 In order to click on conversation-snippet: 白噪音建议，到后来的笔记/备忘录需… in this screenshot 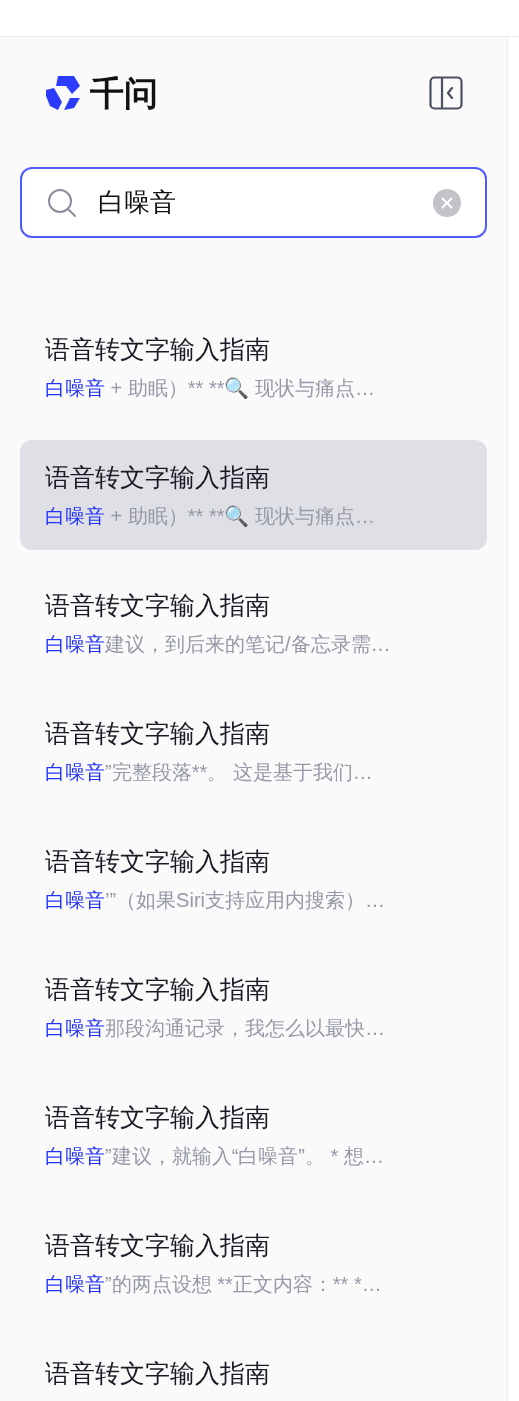, I will do `click(218, 644)`.